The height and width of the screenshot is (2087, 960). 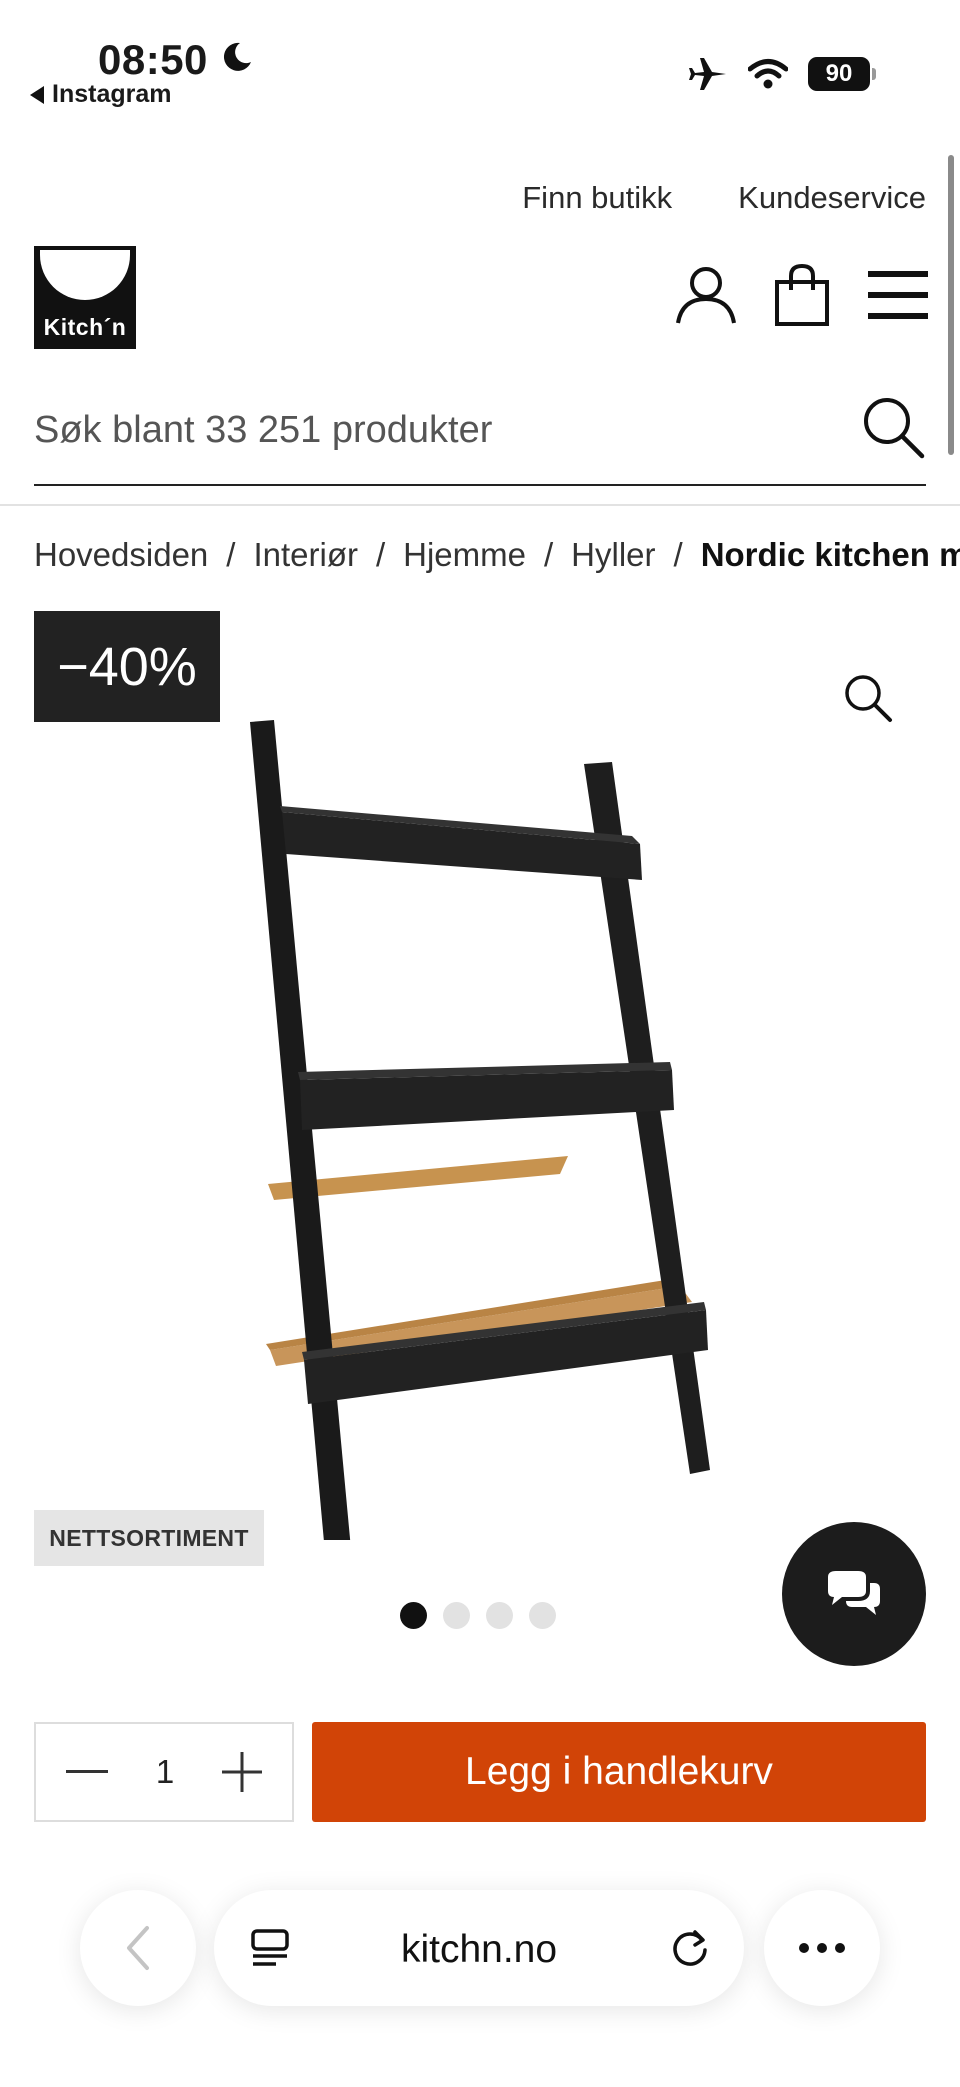 I want to click on status-icons: 90, so click(x=782, y=74).